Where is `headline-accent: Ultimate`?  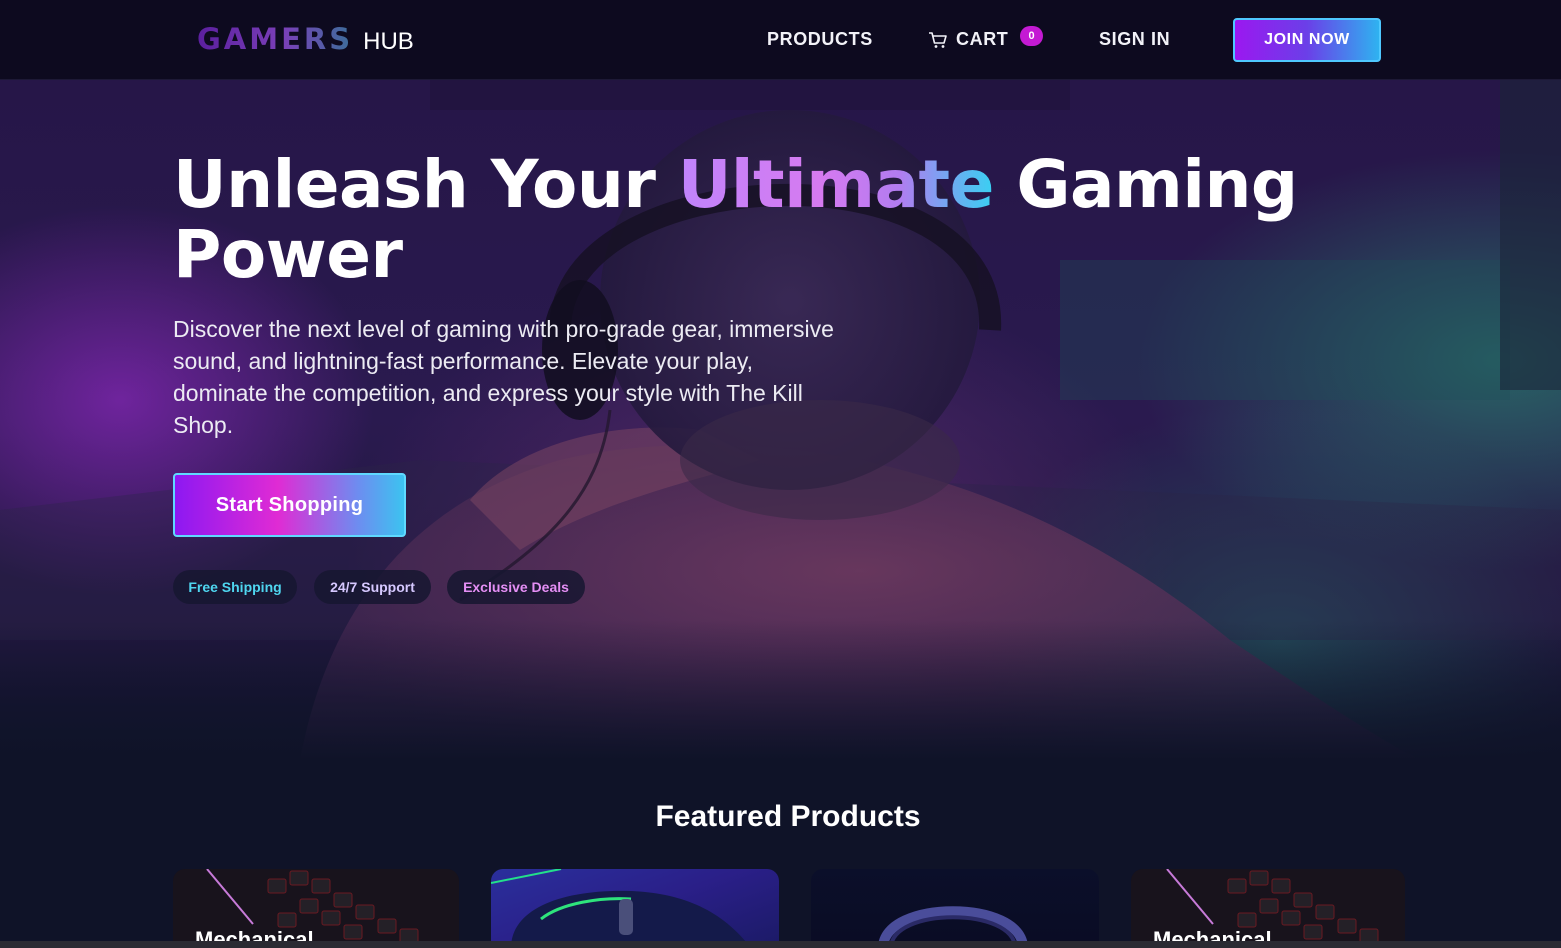
headline-accent: Ultimate is located at coordinates (836, 184).